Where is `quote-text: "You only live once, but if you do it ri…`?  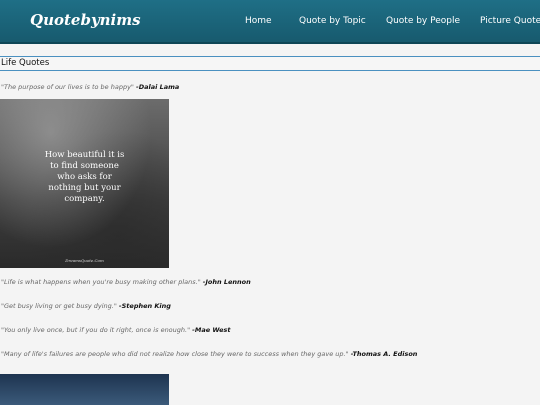
quote-text: "You only live once, but if you do it ri… is located at coordinates (96, 330).